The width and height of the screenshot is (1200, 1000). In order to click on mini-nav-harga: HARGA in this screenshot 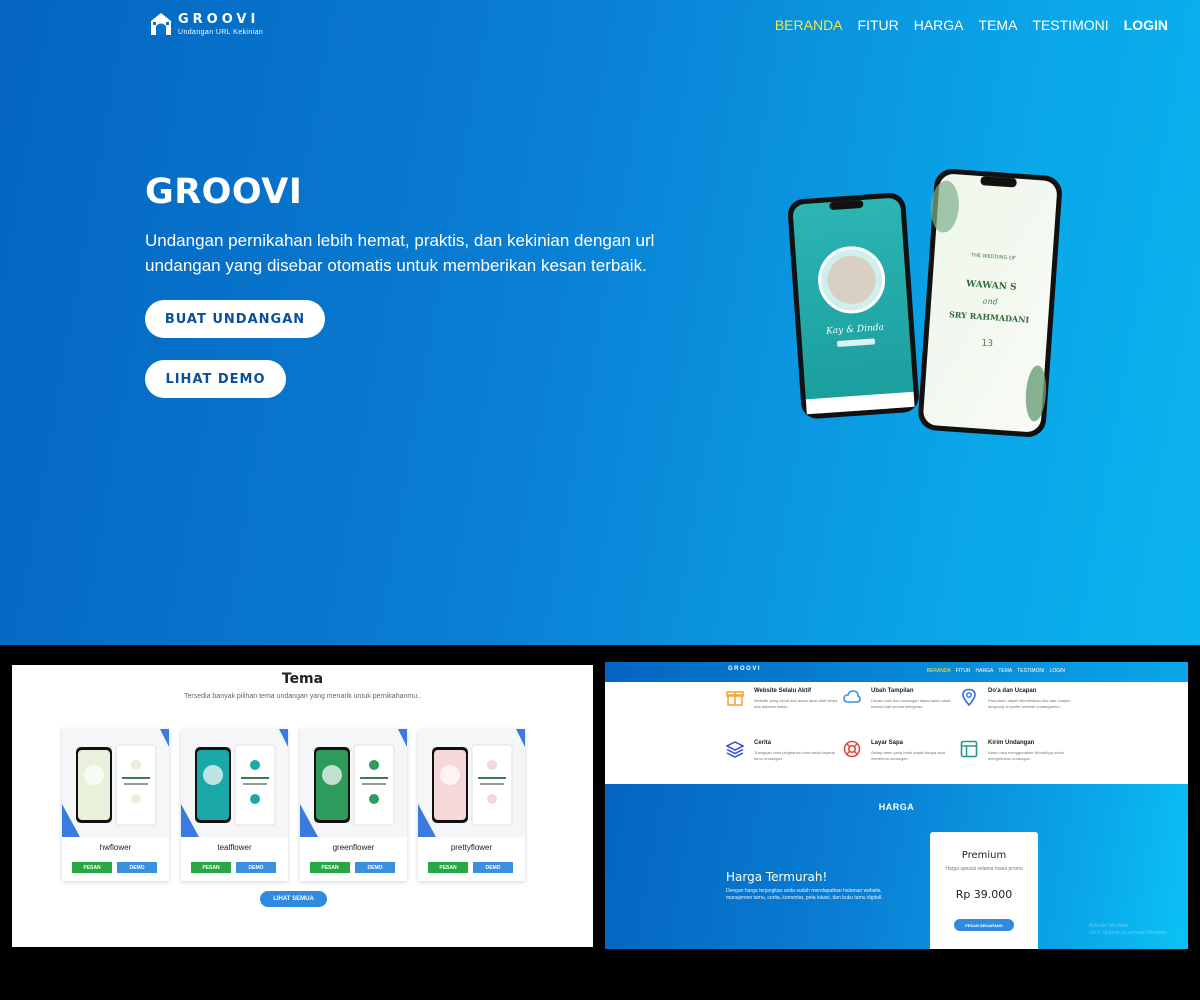, I will do `click(985, 671)`.